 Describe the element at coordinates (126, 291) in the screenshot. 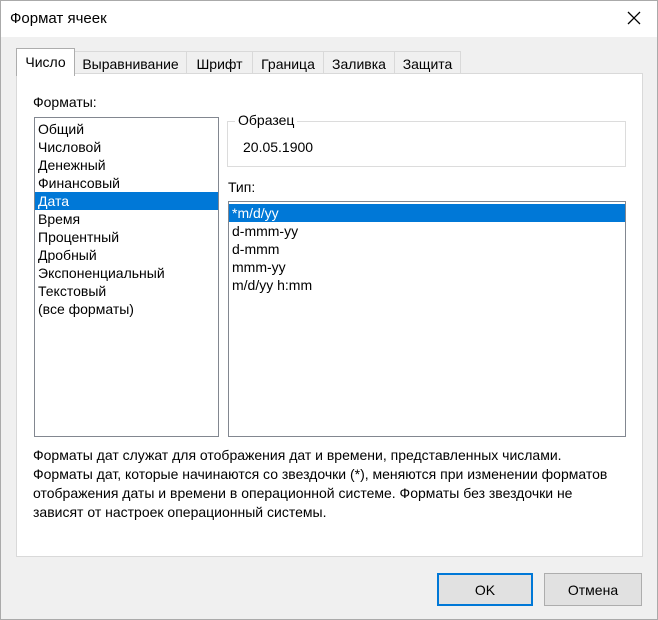

I see `format-item-text: Текстовый` at that location.